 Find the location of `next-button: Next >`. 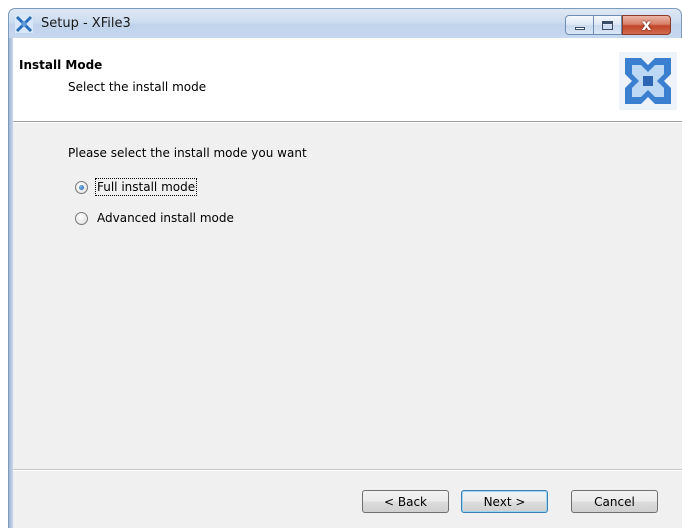

next-button: Next > is located at coordinates (504, 501).